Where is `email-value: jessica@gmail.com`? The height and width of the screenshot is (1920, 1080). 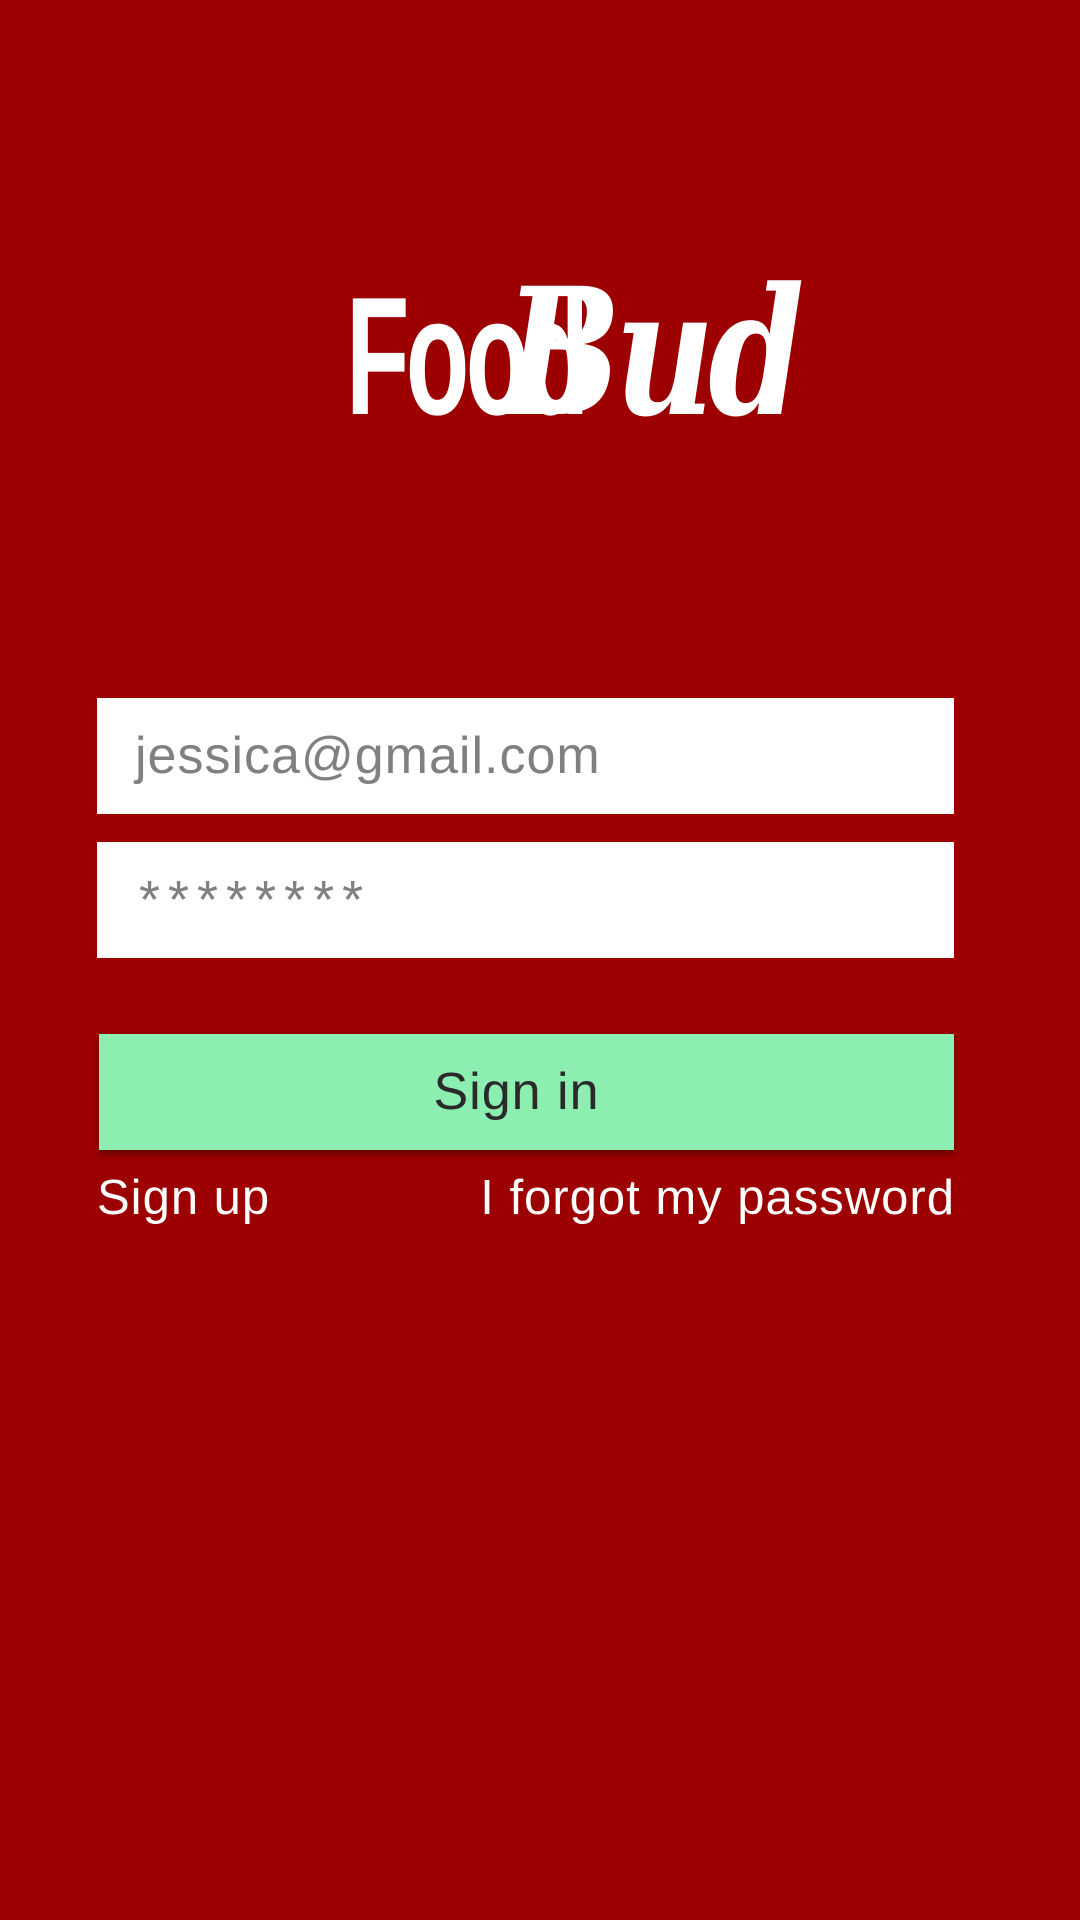 email-value: jessica@gmail.com is located at coordinates (368, 756).